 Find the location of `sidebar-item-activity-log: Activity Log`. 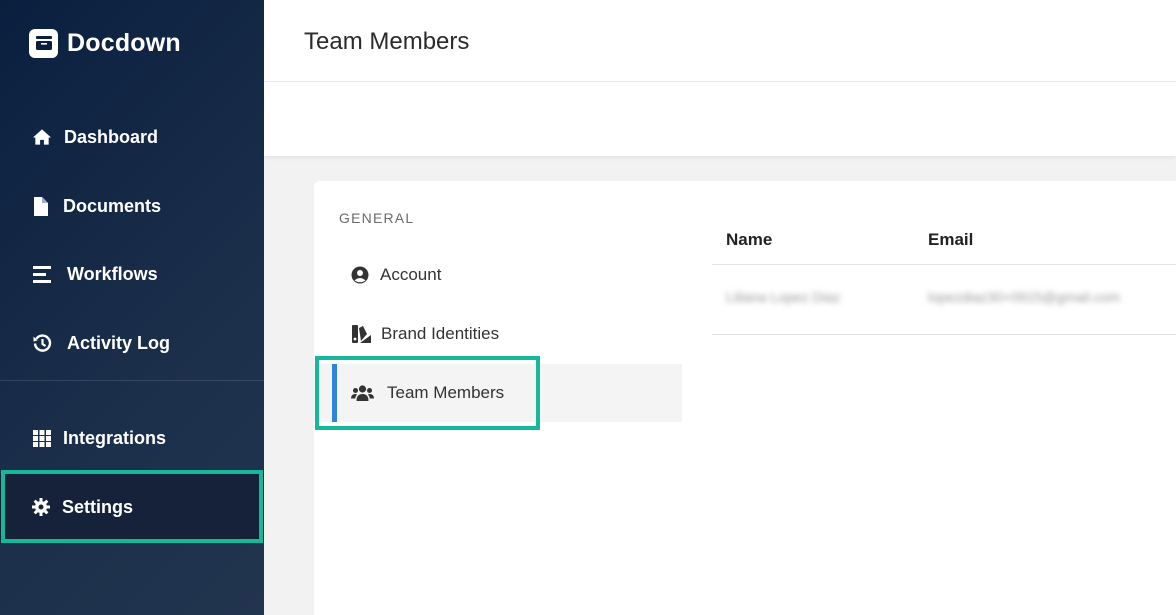

sidebar-item-activity-log: Activity Log is located at coordinates (132, 343).